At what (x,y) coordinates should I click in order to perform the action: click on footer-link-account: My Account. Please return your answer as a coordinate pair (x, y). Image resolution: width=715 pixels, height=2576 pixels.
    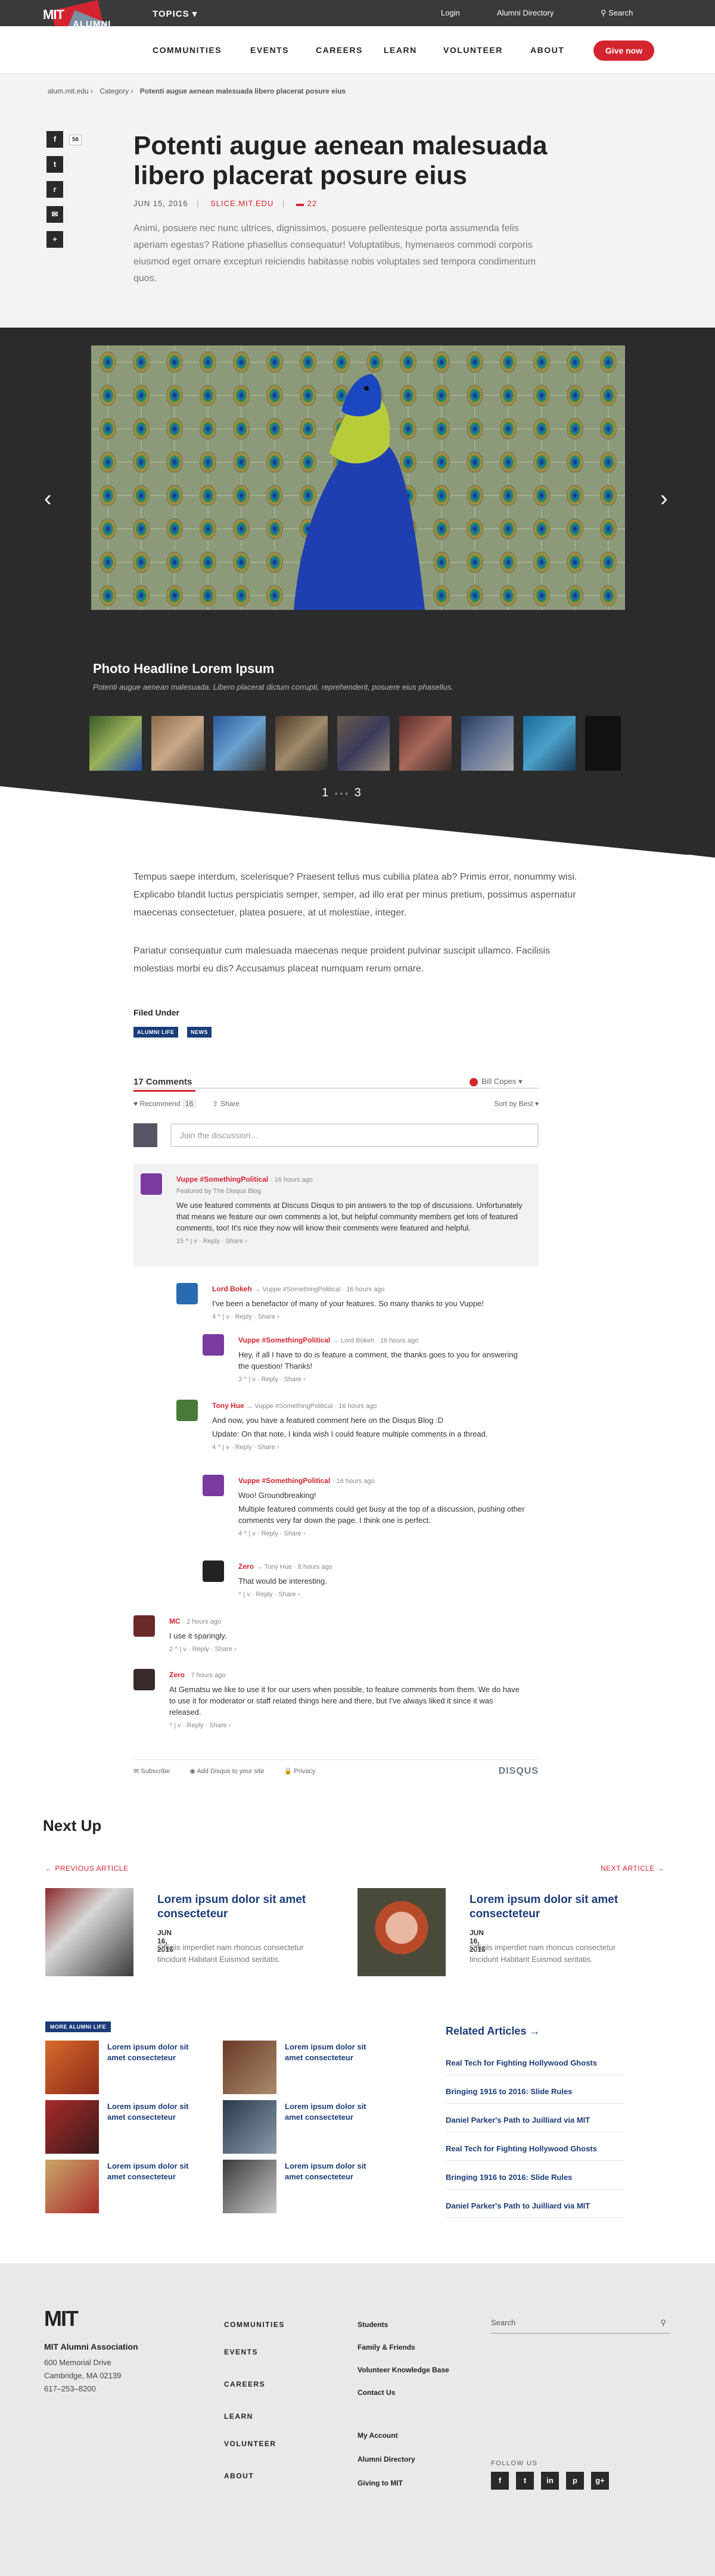
    Looking at the image, I should click on (378, 2435).